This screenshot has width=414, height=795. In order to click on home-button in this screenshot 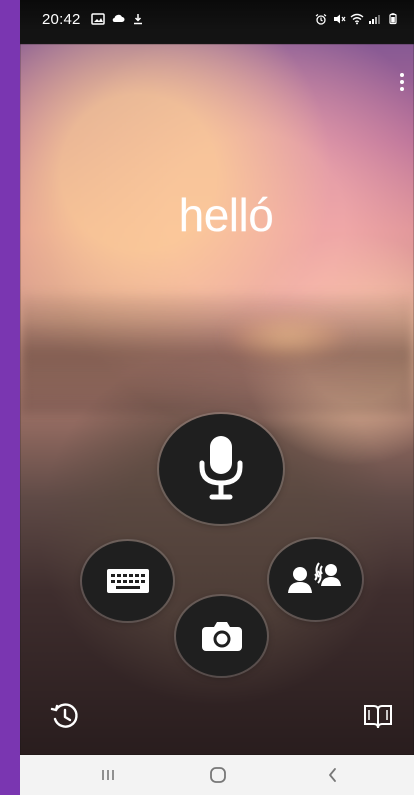, I will do `click(218, 775)`.